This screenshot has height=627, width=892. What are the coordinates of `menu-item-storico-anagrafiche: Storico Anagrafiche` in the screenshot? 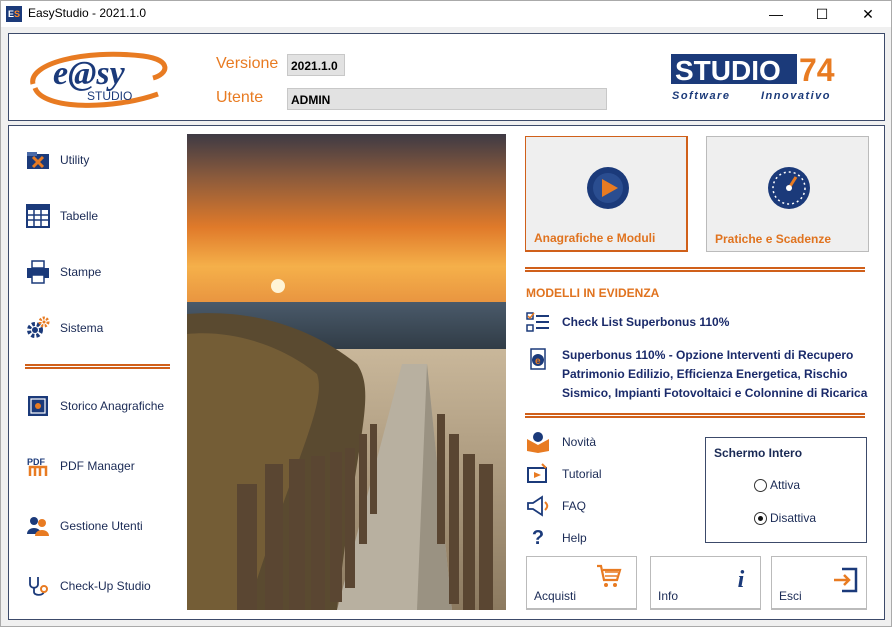 It's located at (95, 406).